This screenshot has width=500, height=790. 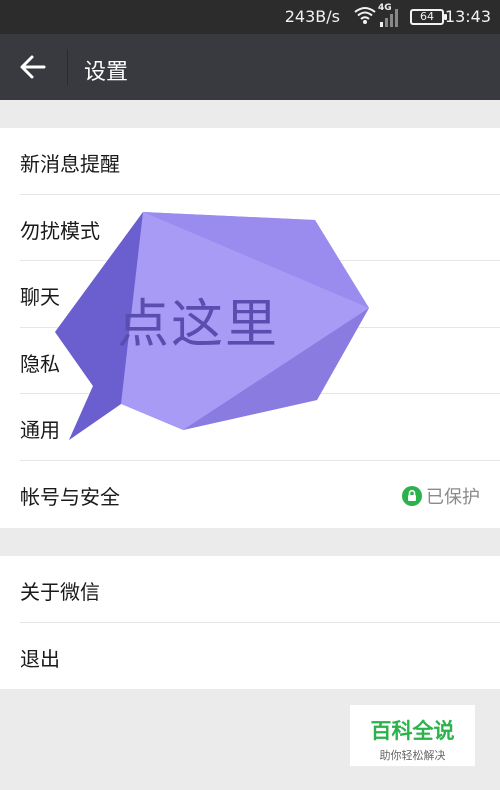 I want to click on status-badge: 已保护, so click(x=441, y=497).